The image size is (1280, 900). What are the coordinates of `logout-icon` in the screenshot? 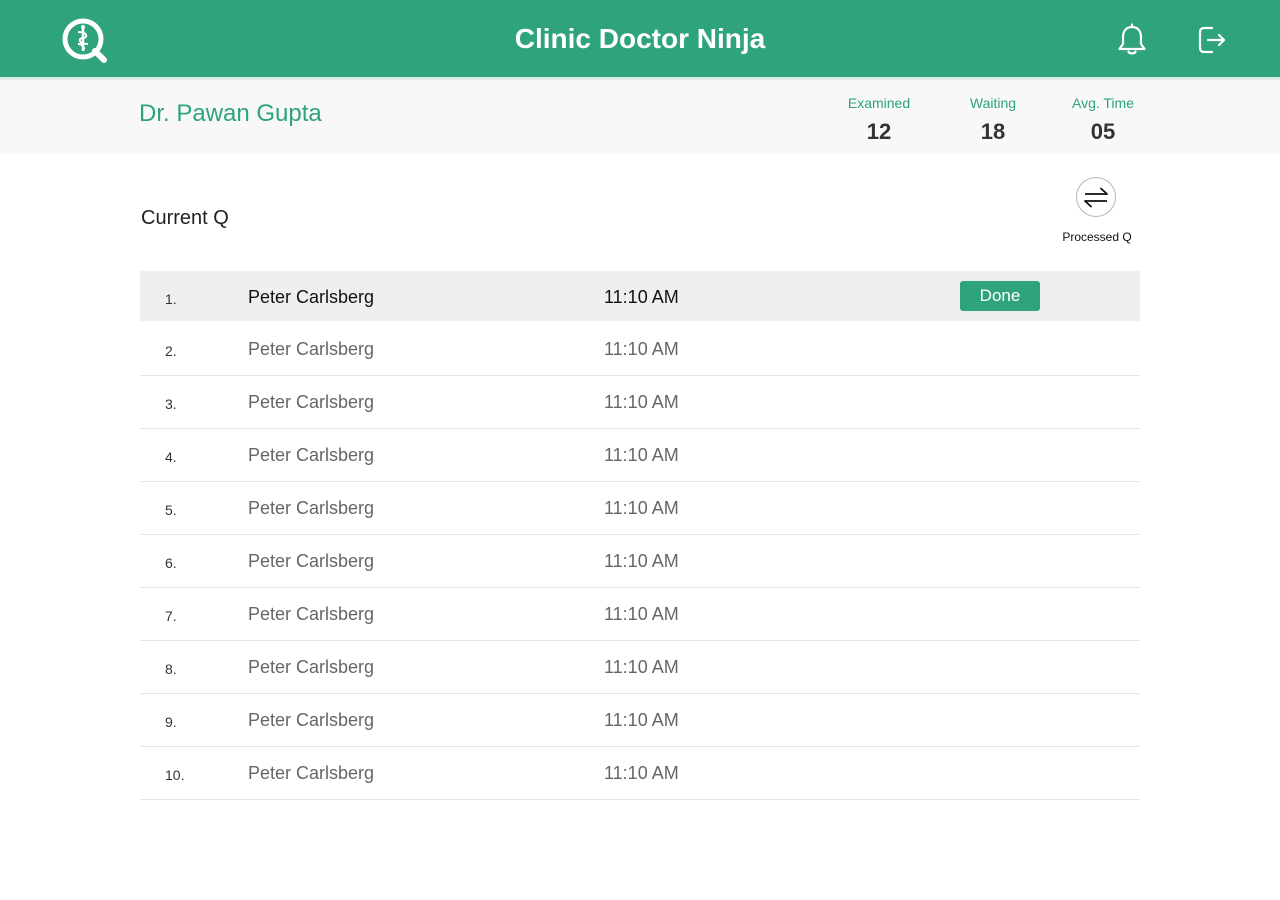 It's located at (1212, 40).